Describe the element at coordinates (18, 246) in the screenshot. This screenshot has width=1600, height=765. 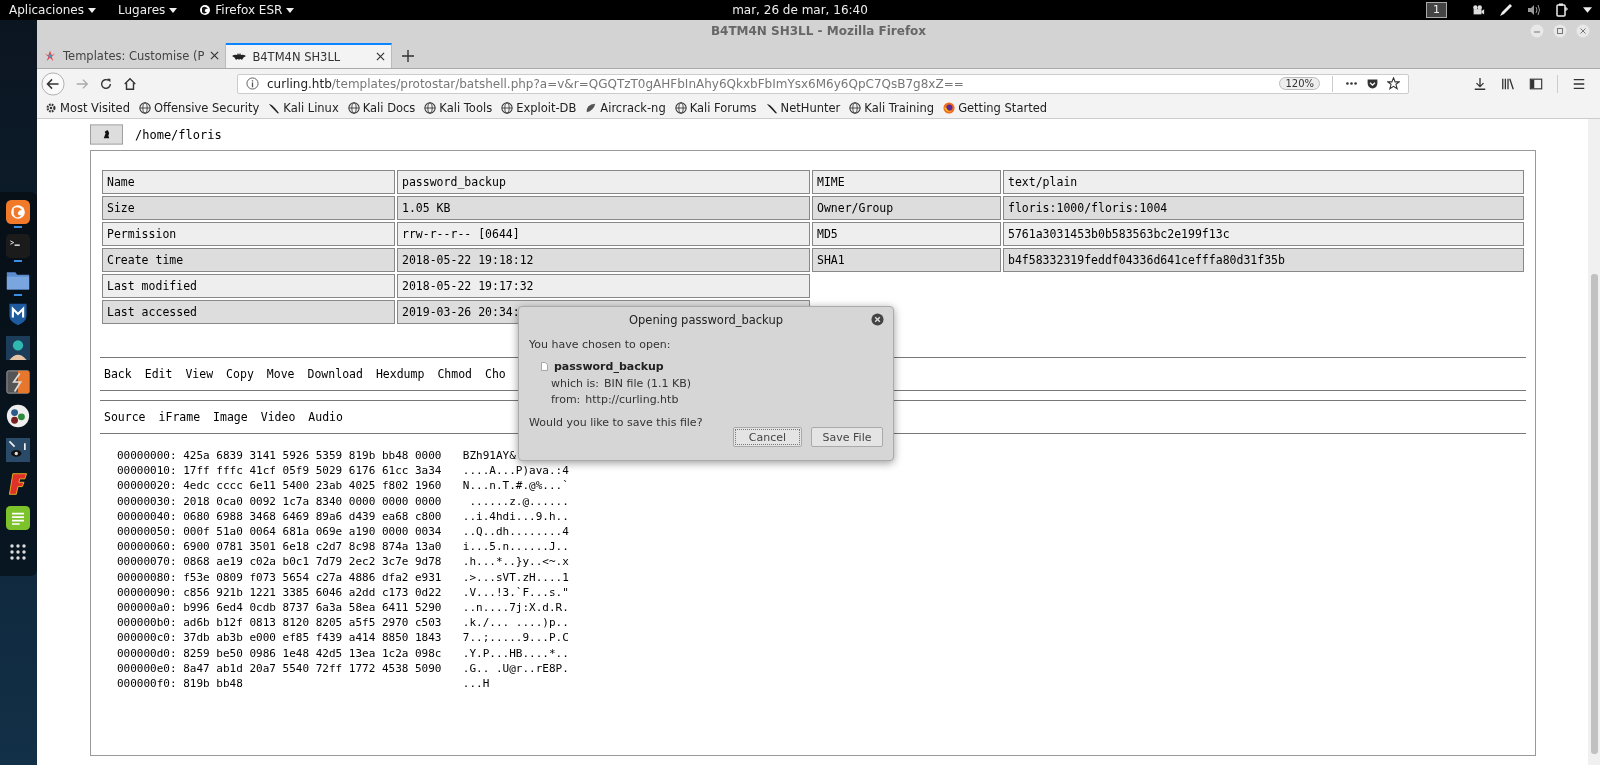
I see `terminal-icon` at that location.